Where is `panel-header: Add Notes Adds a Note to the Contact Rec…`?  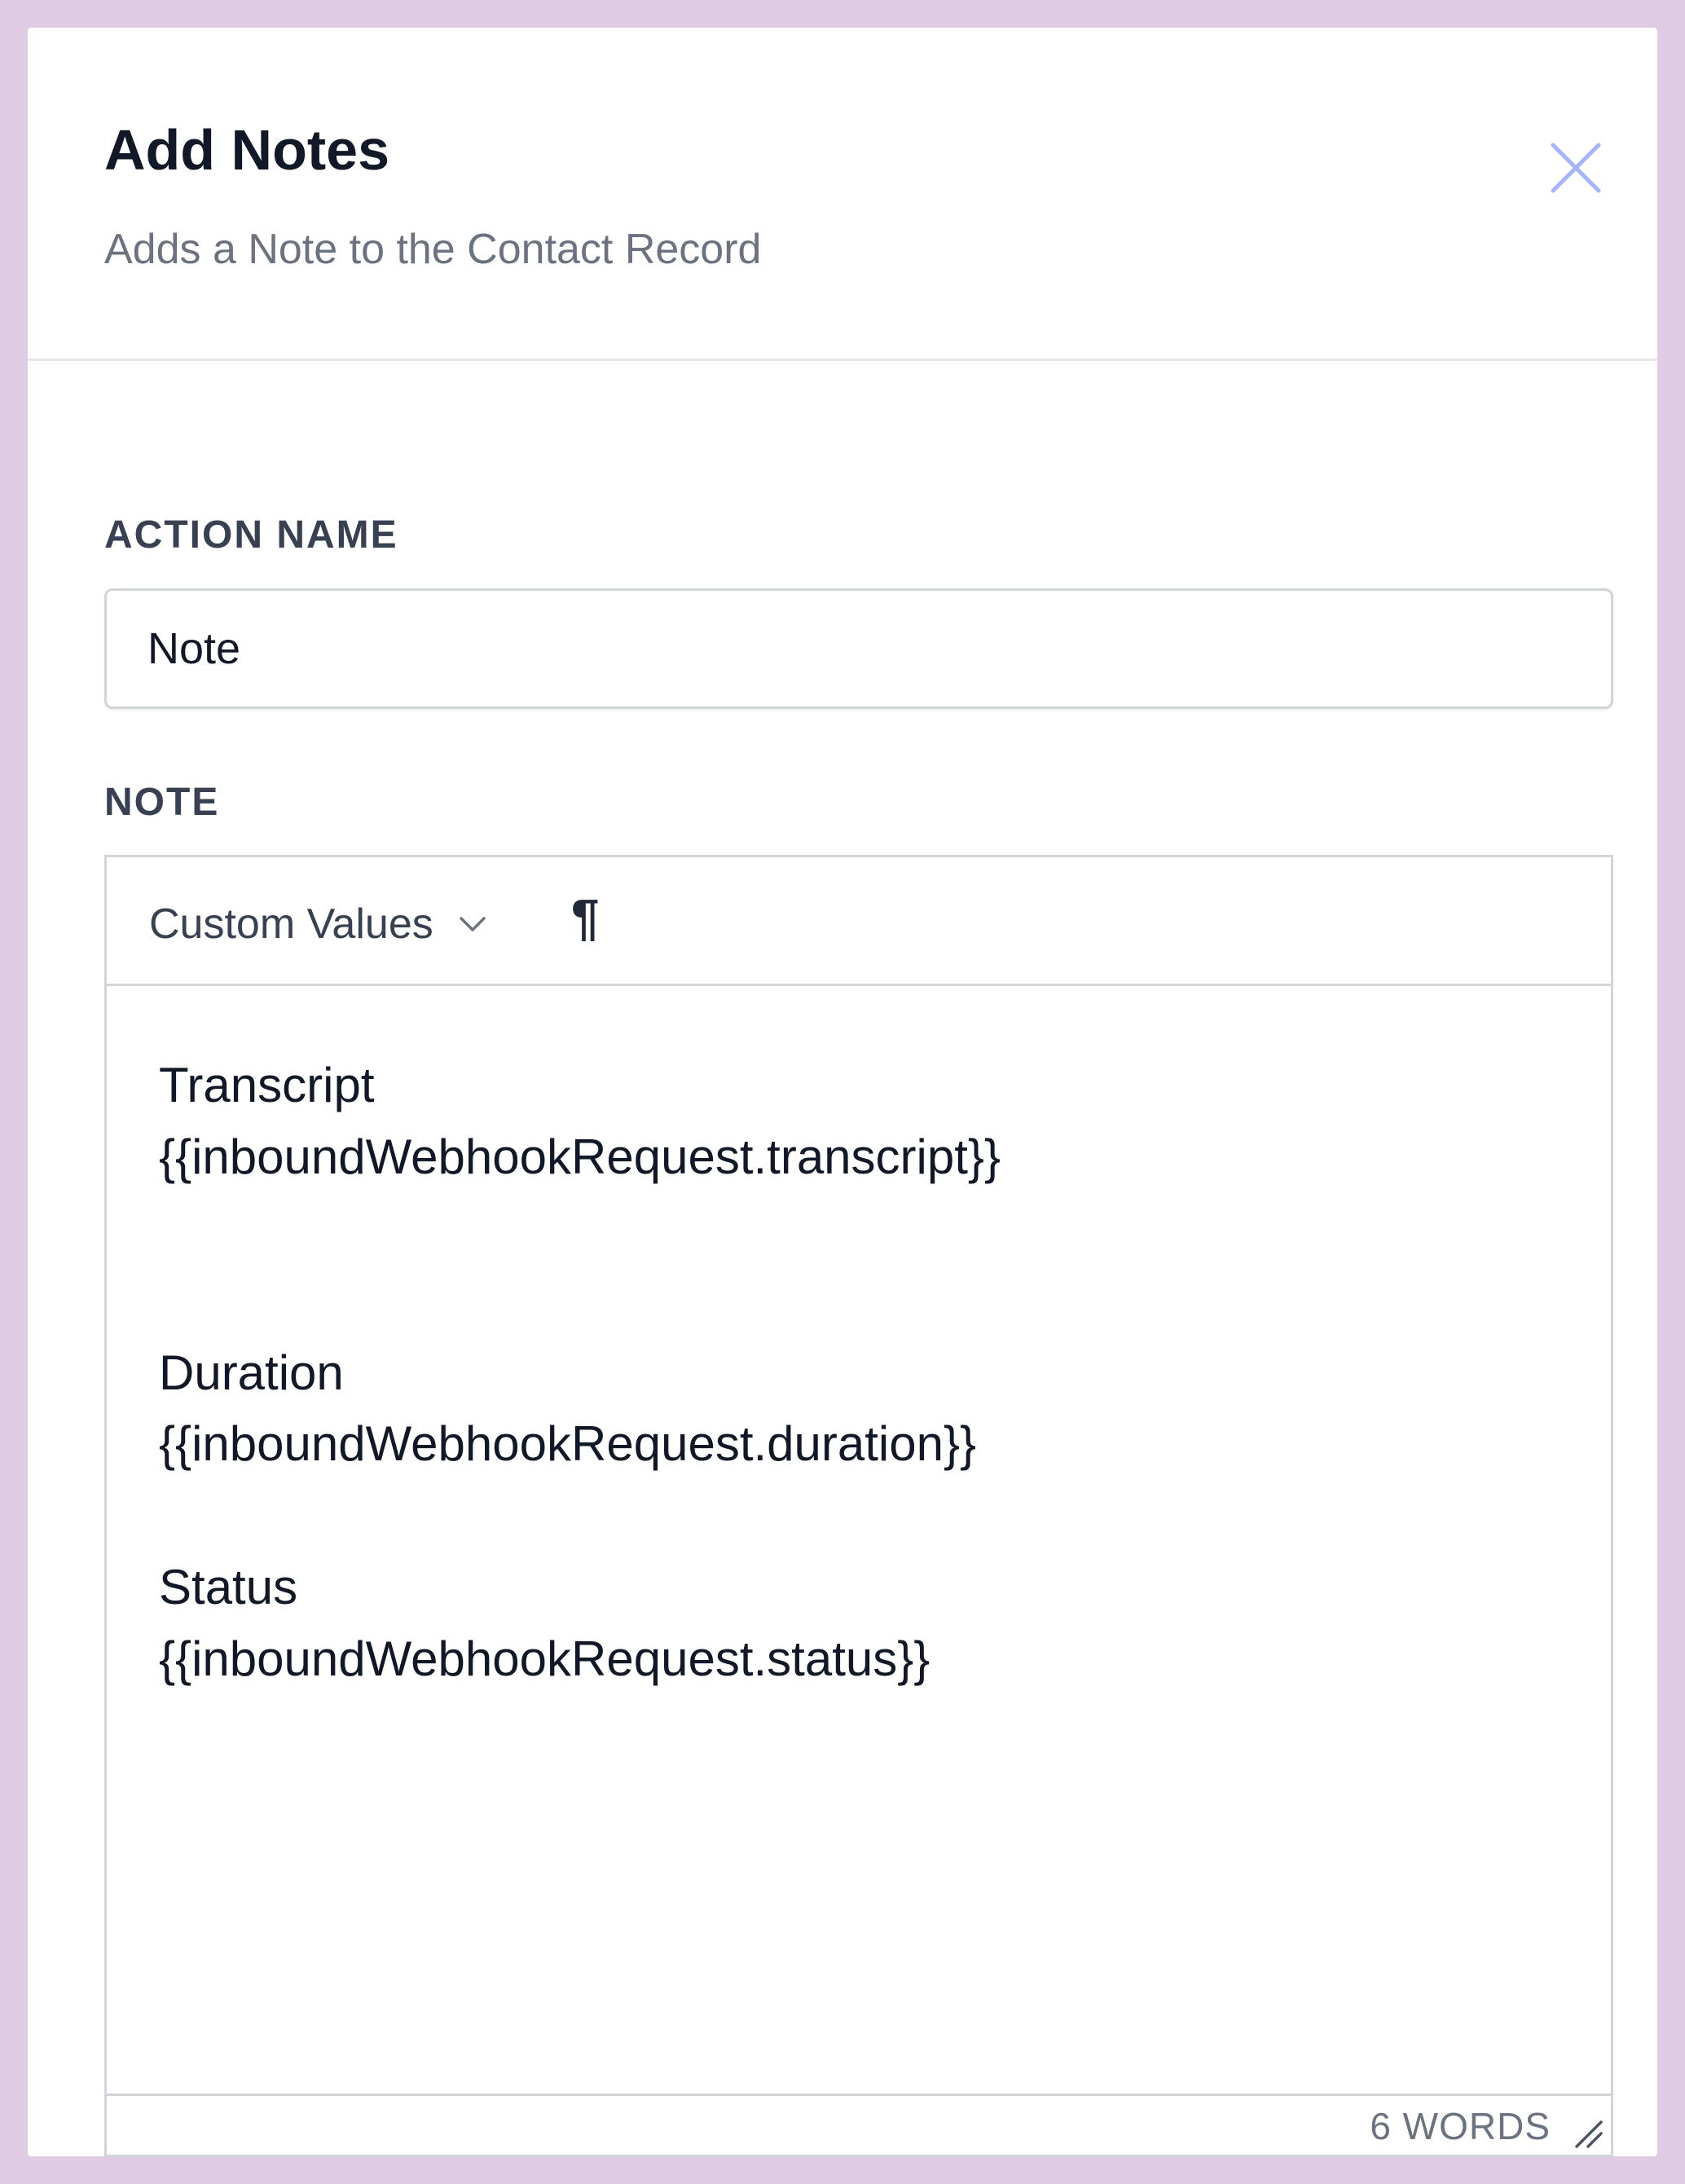
panel-header: Add Notes Adds a Note to the Contact Rec… is located at coordinates (842, 194).